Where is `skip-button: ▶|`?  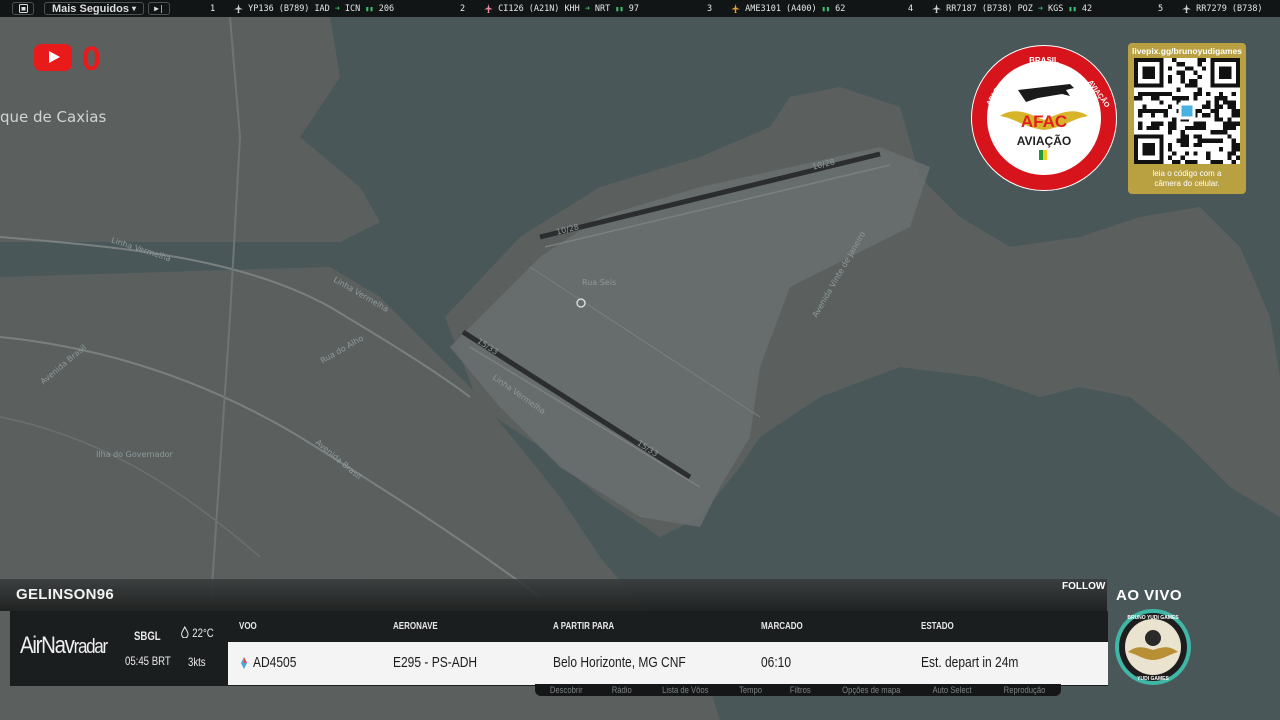 skip-button: ▶| is located at coordinates (159, 8).